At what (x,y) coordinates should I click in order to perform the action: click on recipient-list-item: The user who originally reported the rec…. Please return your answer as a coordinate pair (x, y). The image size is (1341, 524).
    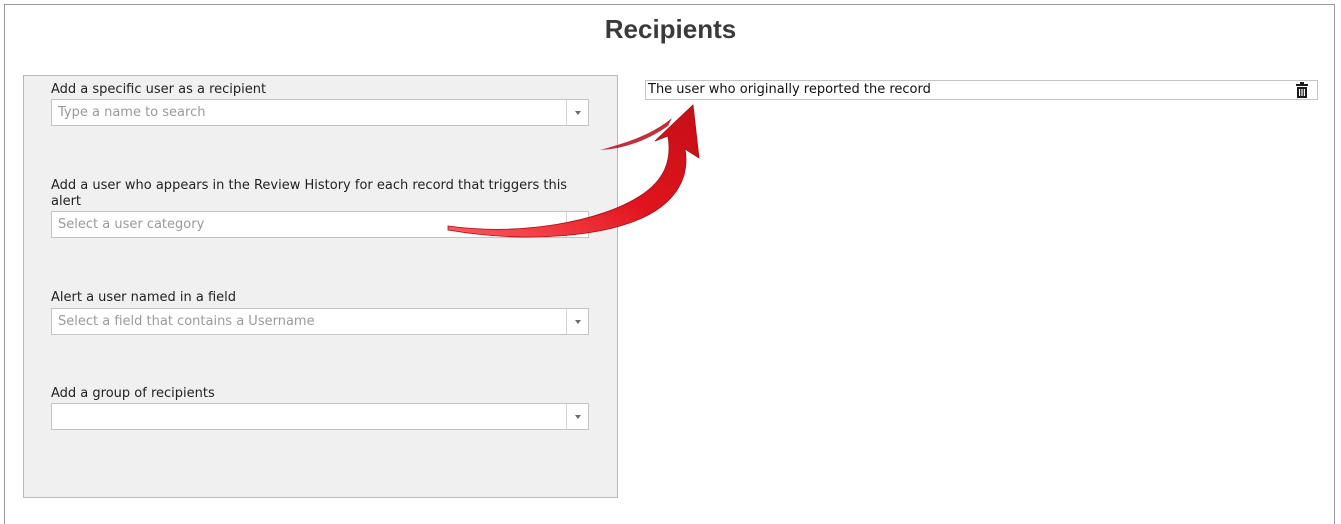
    Looking at the image, I should click on (981, 90).